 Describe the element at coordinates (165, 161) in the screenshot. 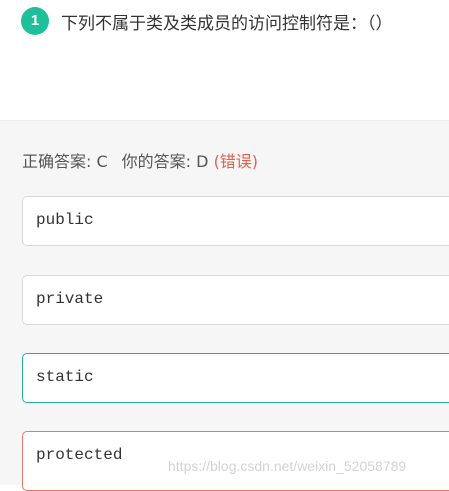

I see `your-answer-label: 你的答案: D` at that location.